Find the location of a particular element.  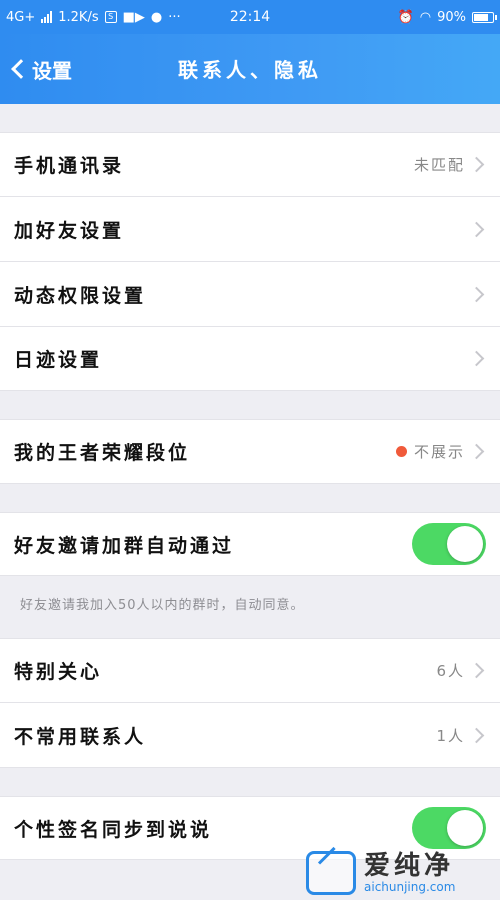

watermark: 爱纯净 aichunjing.com is located at coordinates (403, 873).